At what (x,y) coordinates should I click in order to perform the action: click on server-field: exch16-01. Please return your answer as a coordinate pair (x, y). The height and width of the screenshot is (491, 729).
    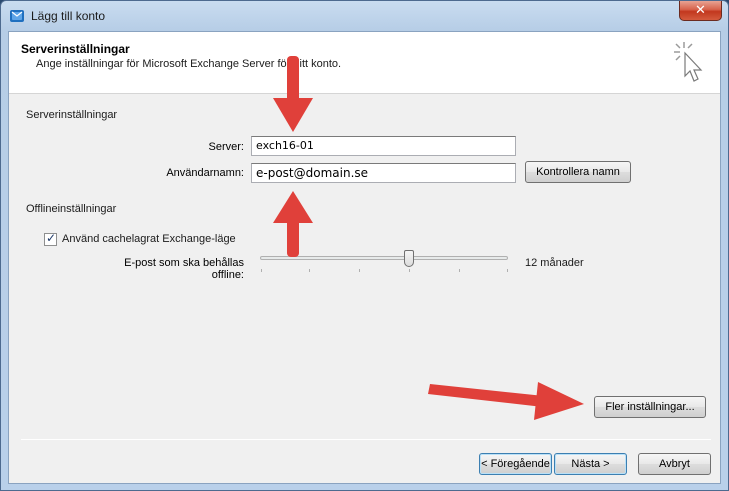
    Looking at the image, I should click on (383, 146).